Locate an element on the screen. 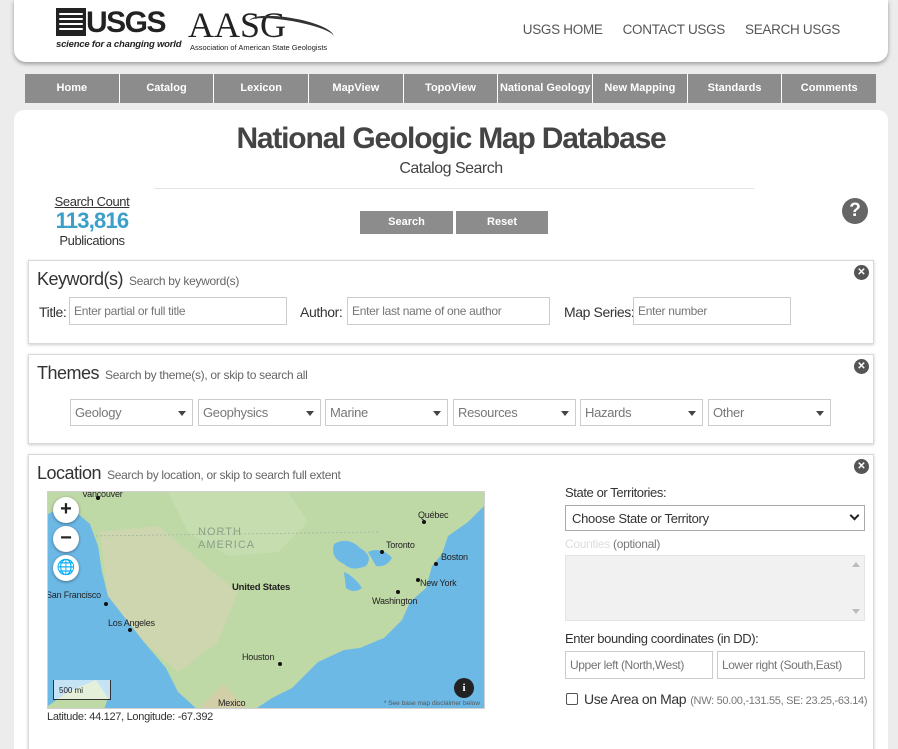  coordinate-readout: Latitude: 44.127, Longitude: -67.392 is located at coordinates (130, 717).